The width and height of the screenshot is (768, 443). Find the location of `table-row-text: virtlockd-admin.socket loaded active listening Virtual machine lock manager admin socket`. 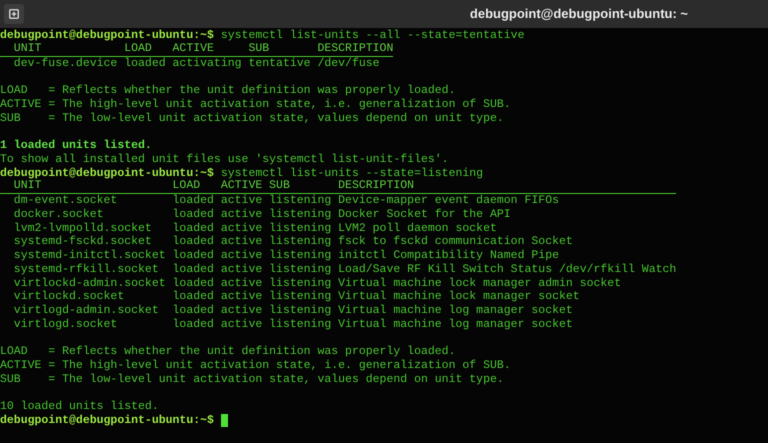

table-row-text: virtlockd-admin.socket loaded active listening Virtual machine lock manager admin socket is located at coordinates (317, 283).